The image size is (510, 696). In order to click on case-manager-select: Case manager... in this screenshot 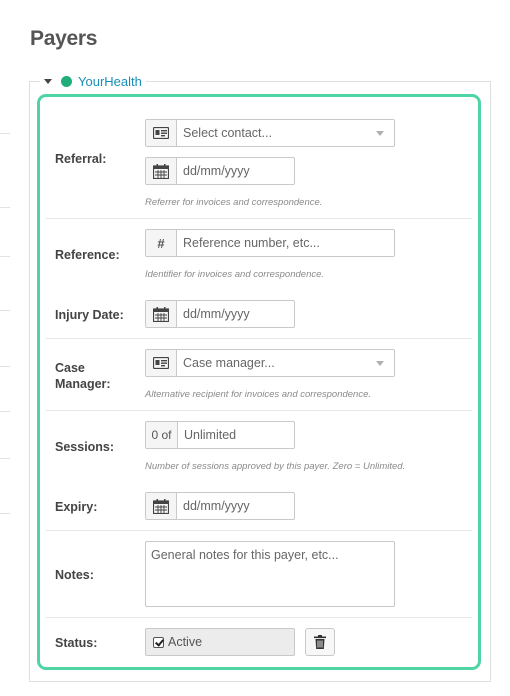, I will do `click(270, 363)`.